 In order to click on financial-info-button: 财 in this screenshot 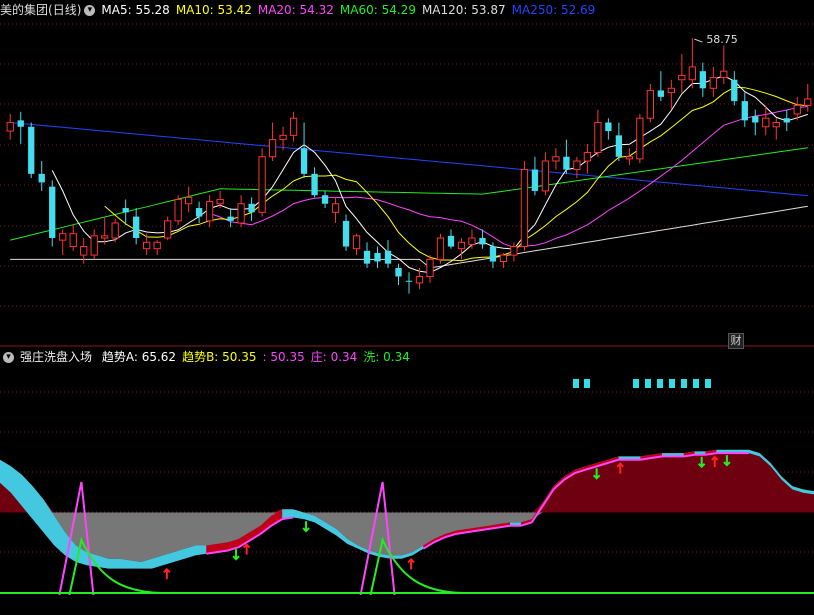, I will do `click(736, 341)`.